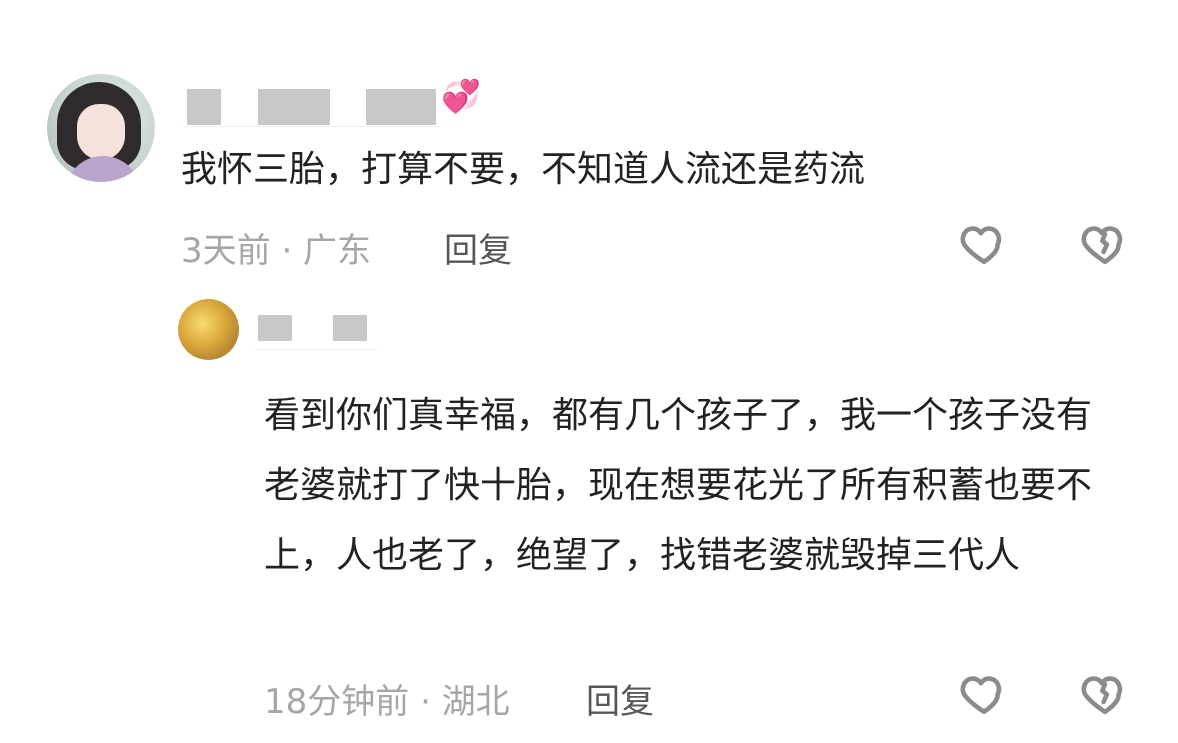 The width and height of the screenshot is (1178, 743). What do you see at coordinates (523, 169) in the screenshot?
I see `comment-text: 我怀三胎，打算不要，不知道人流还是药流` at bounding box center [523, 169].